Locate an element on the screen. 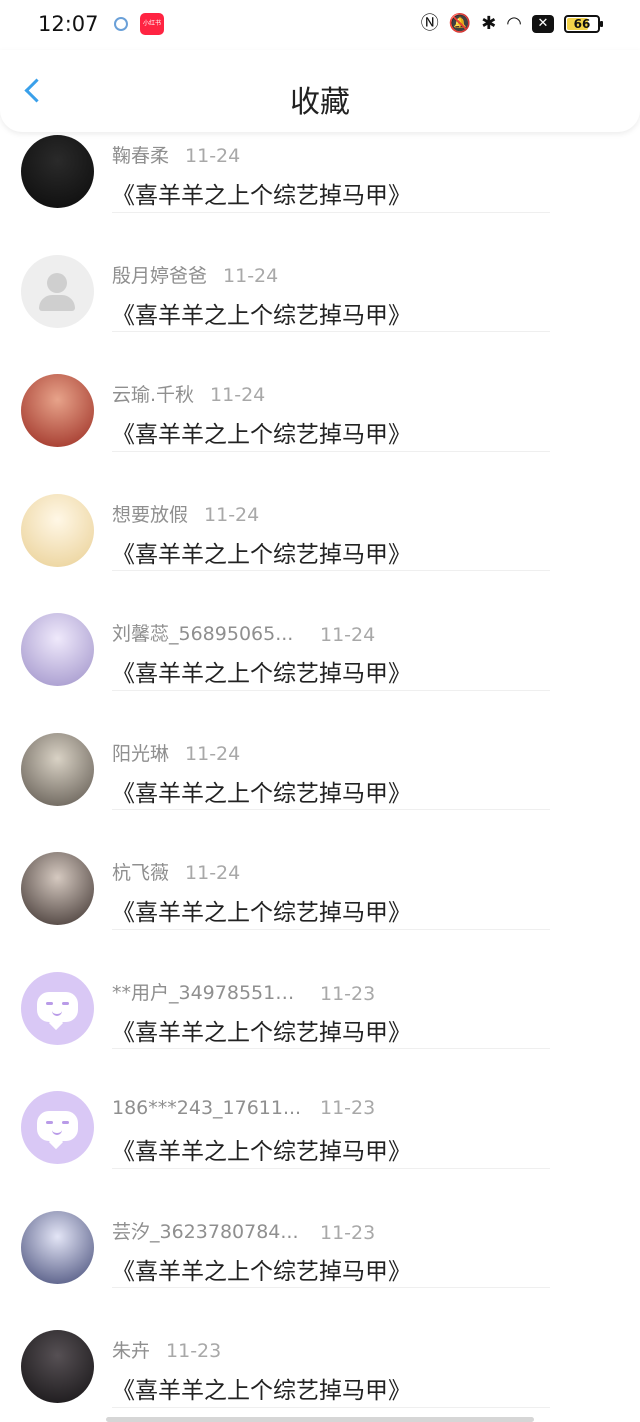  xiaohongshu-app-icon: 小红书 is located at coordinates (152, 24).